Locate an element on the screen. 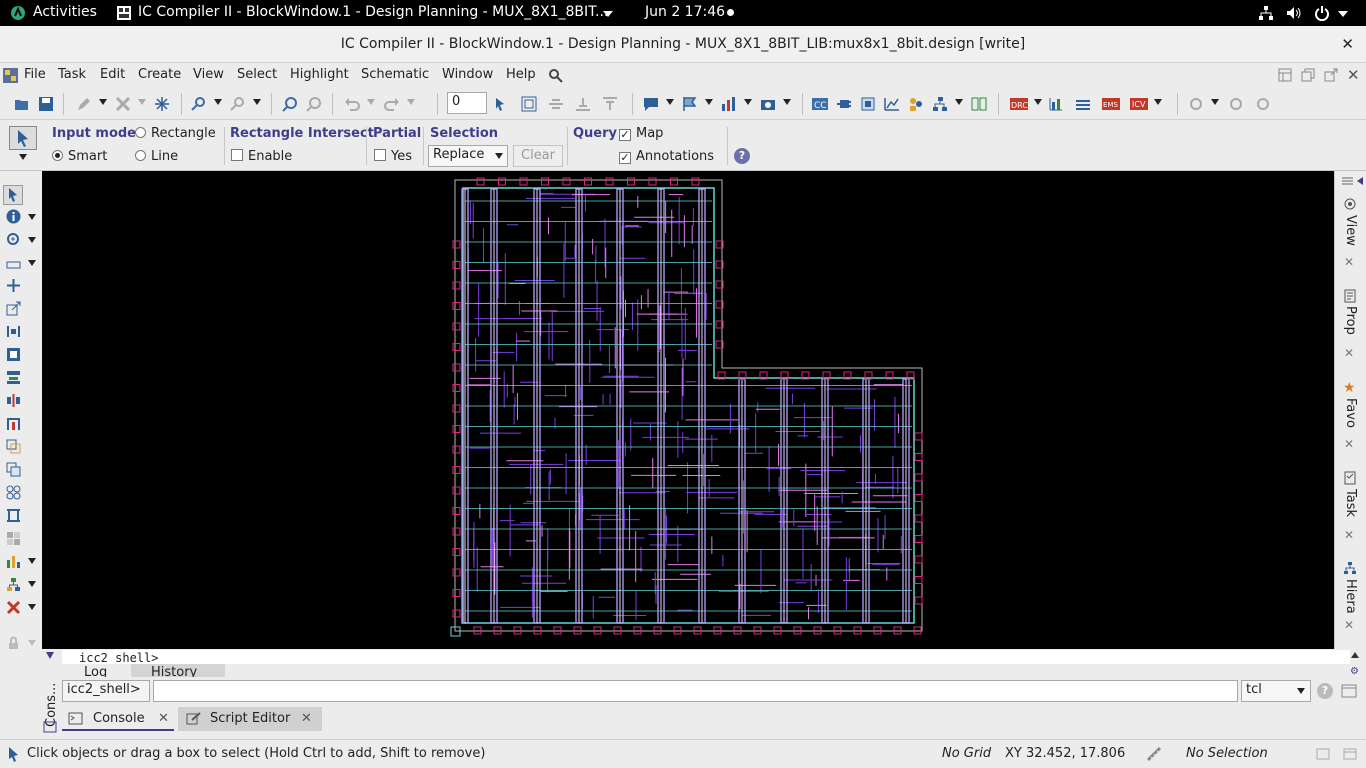 This screenshot has width=1366, height=768. measure-icon is located at coordinates (1154, 756).